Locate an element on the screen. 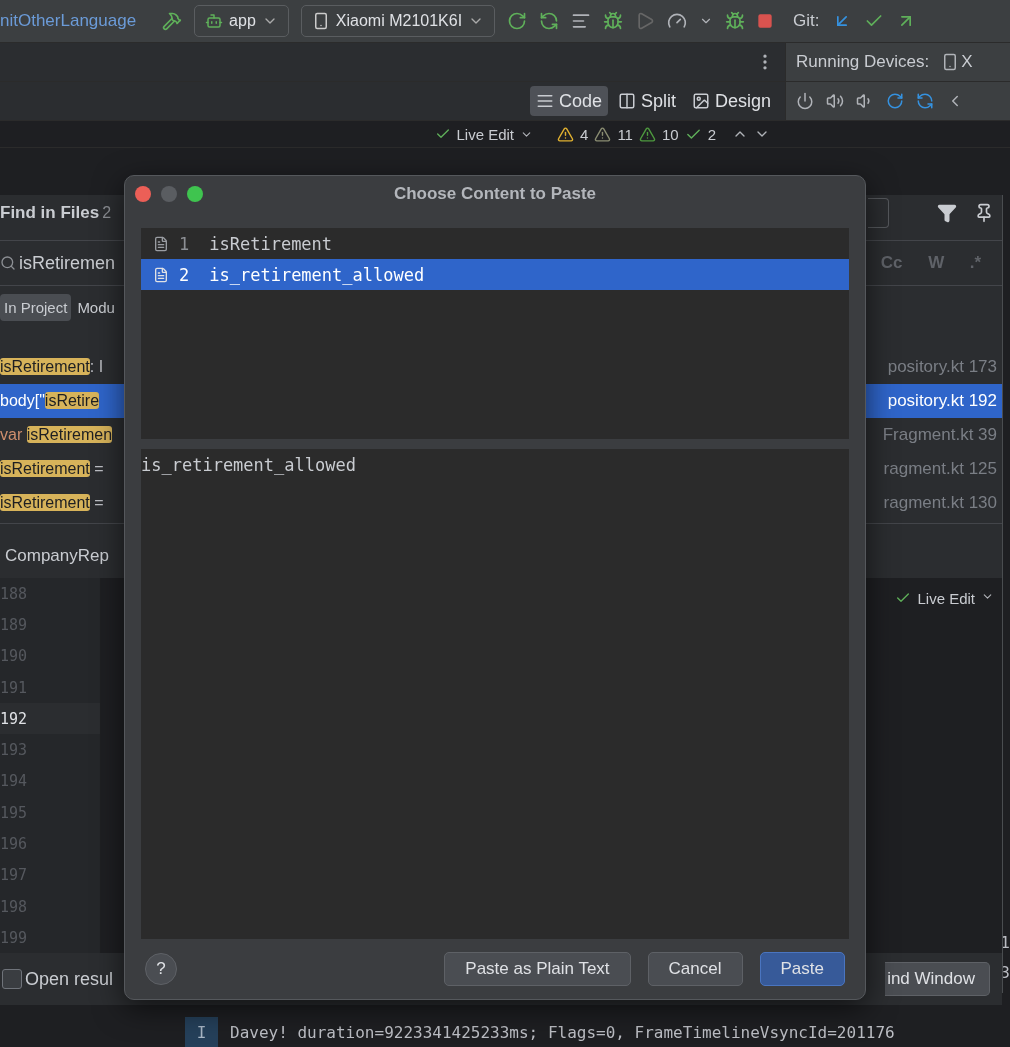 Image resolution: width=1010 pixels, height=1047 pixels. result-location: pository.kt 192 is located at coordinates (942, 401).